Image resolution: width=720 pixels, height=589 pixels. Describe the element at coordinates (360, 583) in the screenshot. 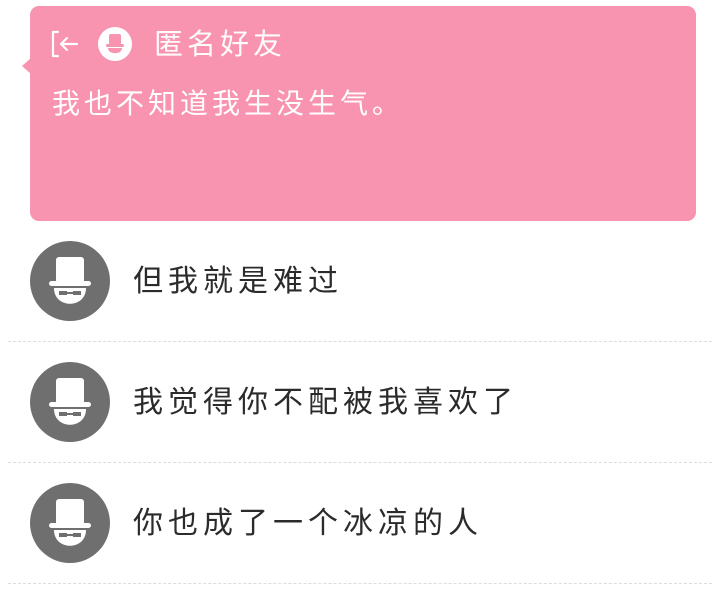

I see `divider` at that location.